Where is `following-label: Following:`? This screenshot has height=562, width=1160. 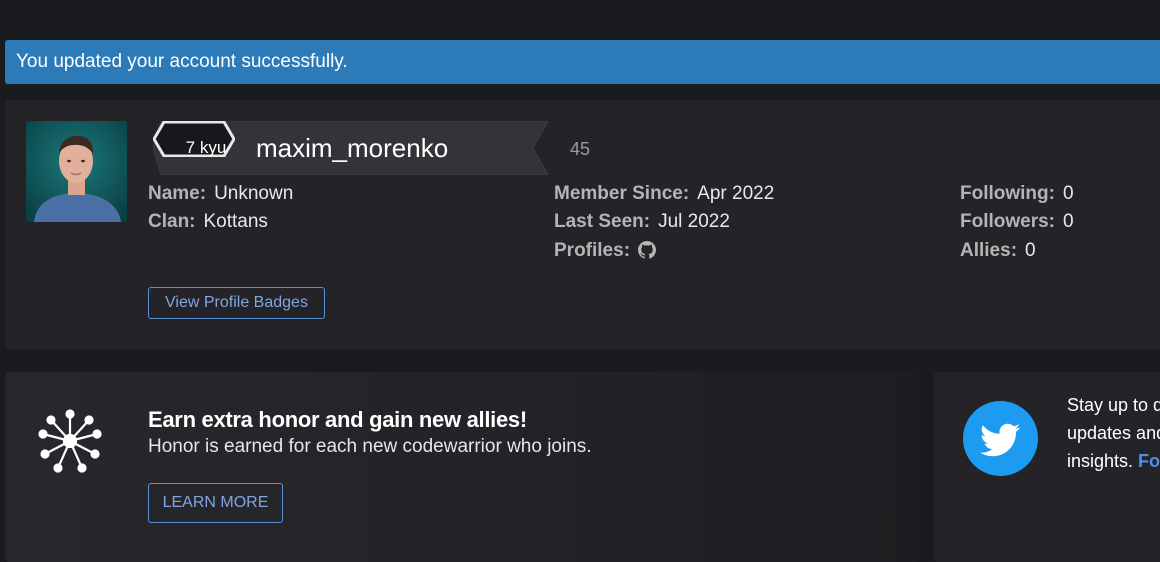 following-label: Following: is located at coordinates (1007, 193).